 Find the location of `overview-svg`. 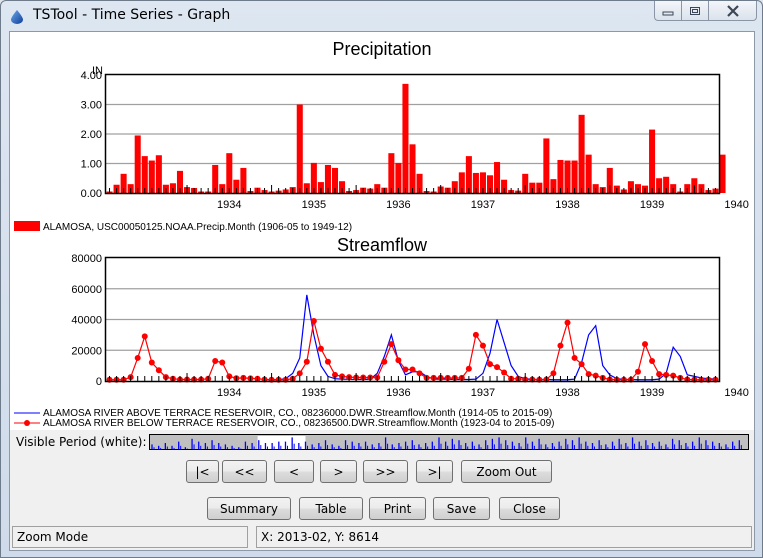

overview-svg is located at coordinates (449, 443).